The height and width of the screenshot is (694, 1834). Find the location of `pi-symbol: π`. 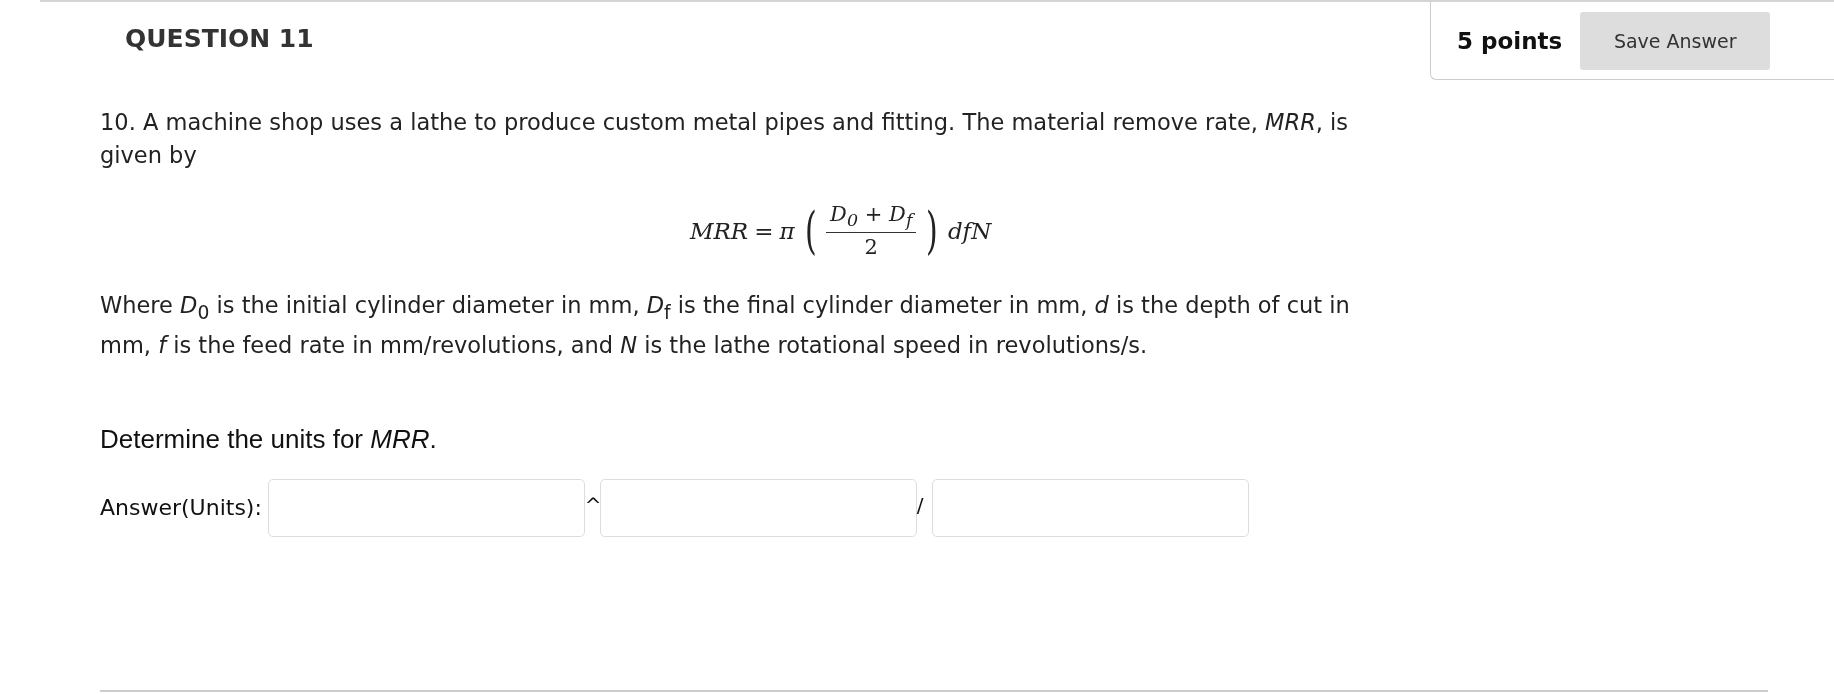

pi-symbol: π is located at coordinates (787, 230).